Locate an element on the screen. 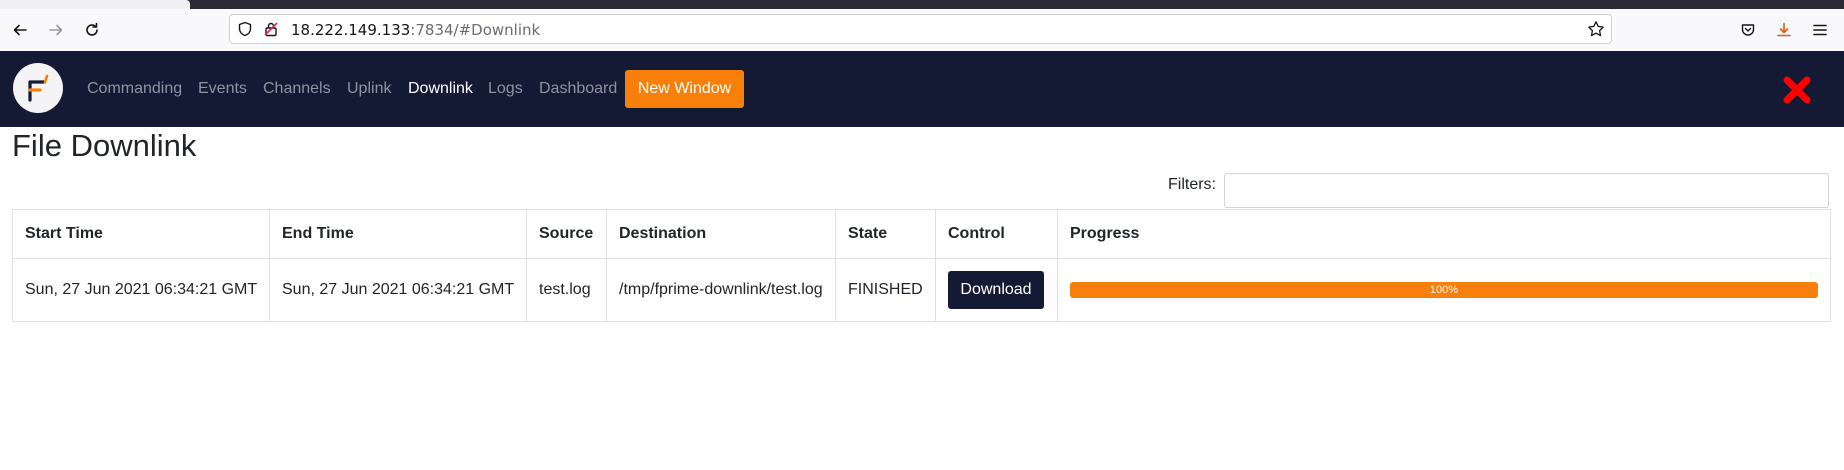  nav-dashboard: Dashboard is located at coordinates (578, 89).